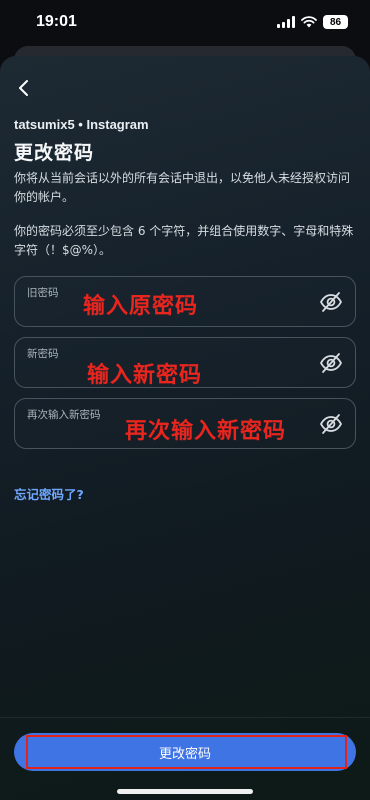 This screenshot has width=370, height=800. Describe the element at coordinates (43, 293) in the screenshot. I see `old-password-label: 旧密码` at that location.